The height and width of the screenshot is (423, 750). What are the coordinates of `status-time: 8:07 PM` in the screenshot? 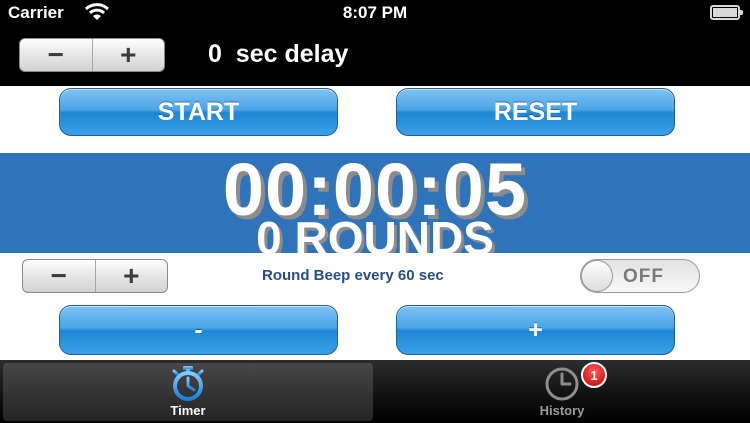 It's located at (375, 12).